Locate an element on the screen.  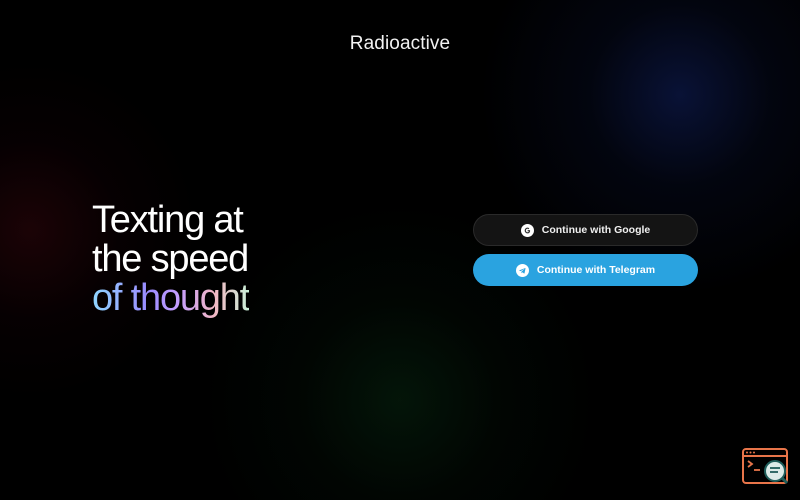
google-button-label: Continue with Google is located at coordinates (596, 230).